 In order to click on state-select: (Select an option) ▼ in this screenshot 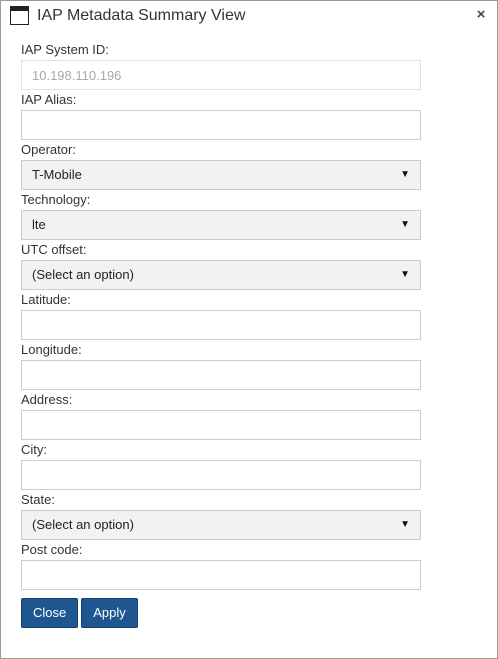, I will do `click(221, 525)`.